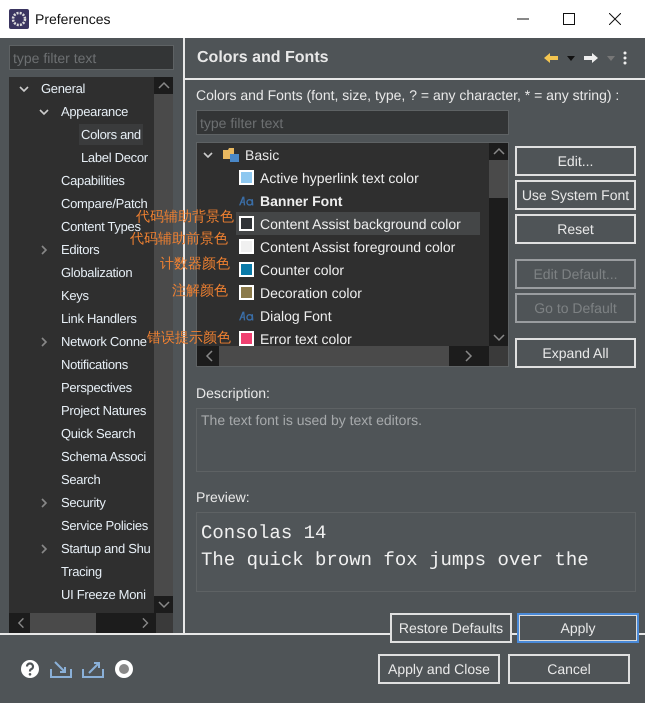  What do you see at coordinates (30, 669) in the screenshot?
I see `help-icon` at bounding box center [30, 669].